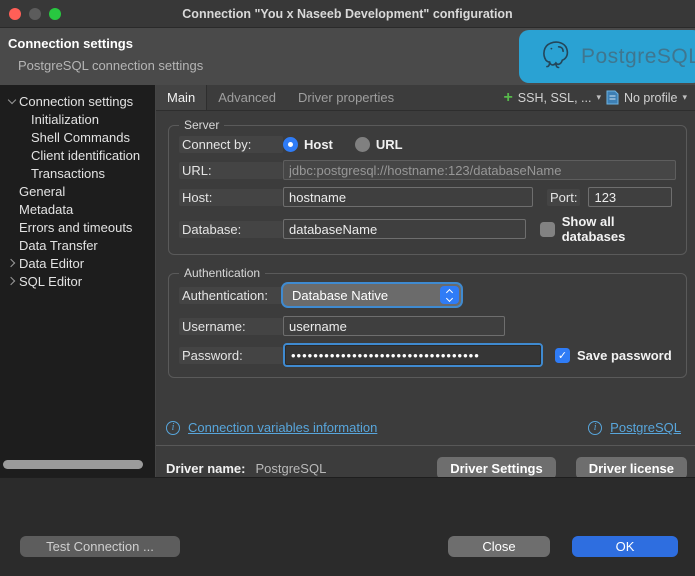  Describe the element at coordinates (231, 229) in the screenshot. I see `database-label: Database:` at that location.